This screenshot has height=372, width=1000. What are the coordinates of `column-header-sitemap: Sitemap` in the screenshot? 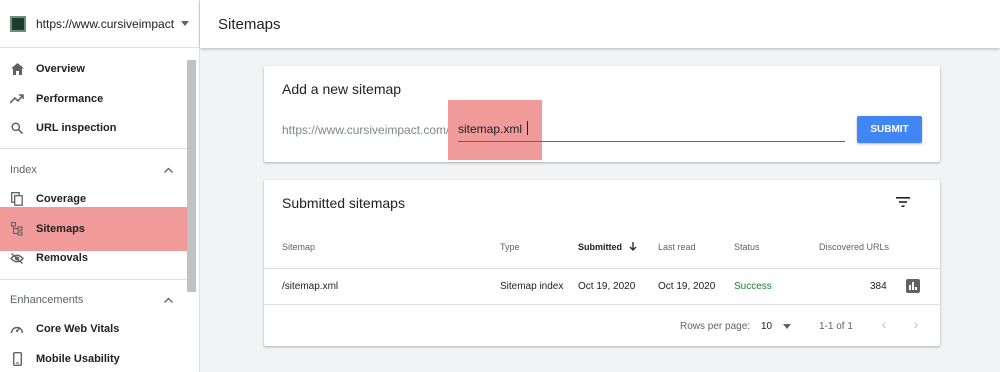 It's located at (298, 247).